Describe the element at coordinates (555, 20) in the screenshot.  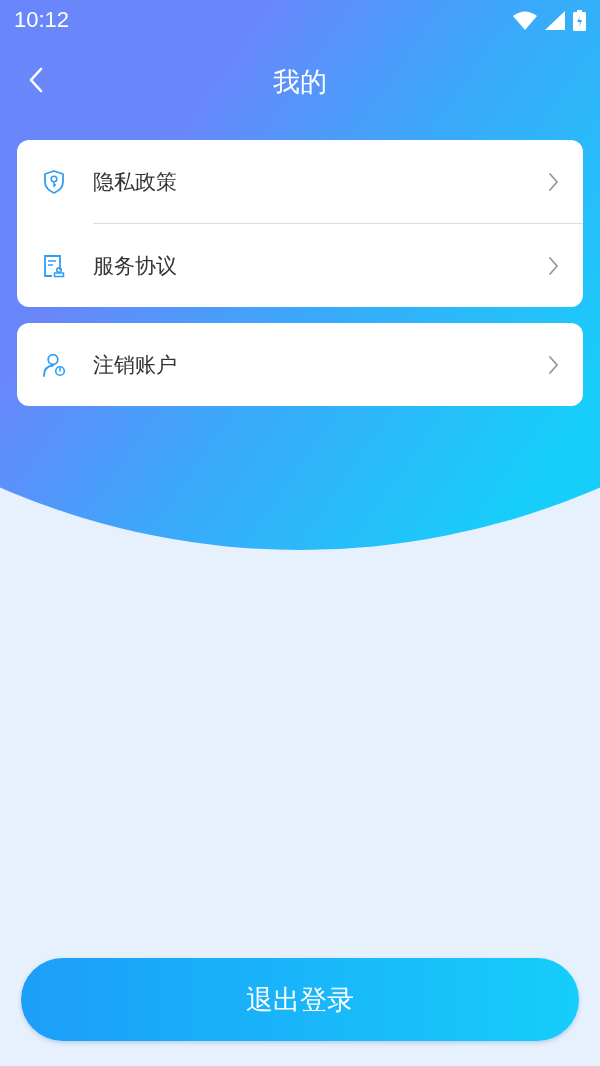
I see `signal-icon` at that location.